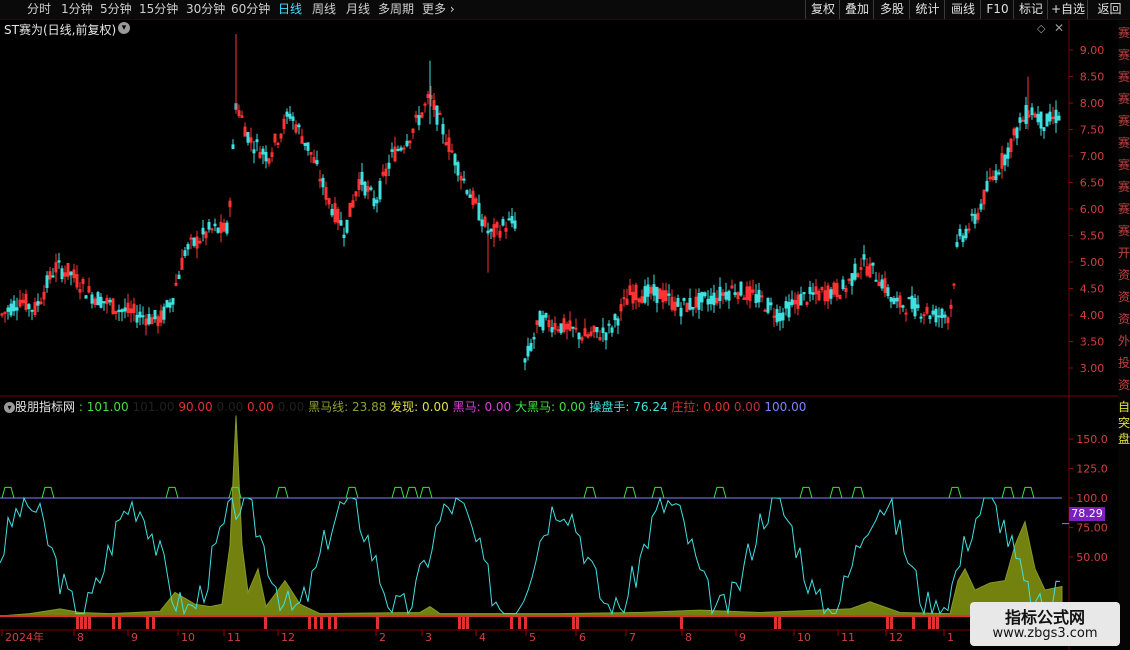 The height and width of the screenshot is (650, 1130). What do you see at coordinates (822, 9) in the screenshot?
I see `toolbar-button-0: 复权` at bounding box center [822, 9].